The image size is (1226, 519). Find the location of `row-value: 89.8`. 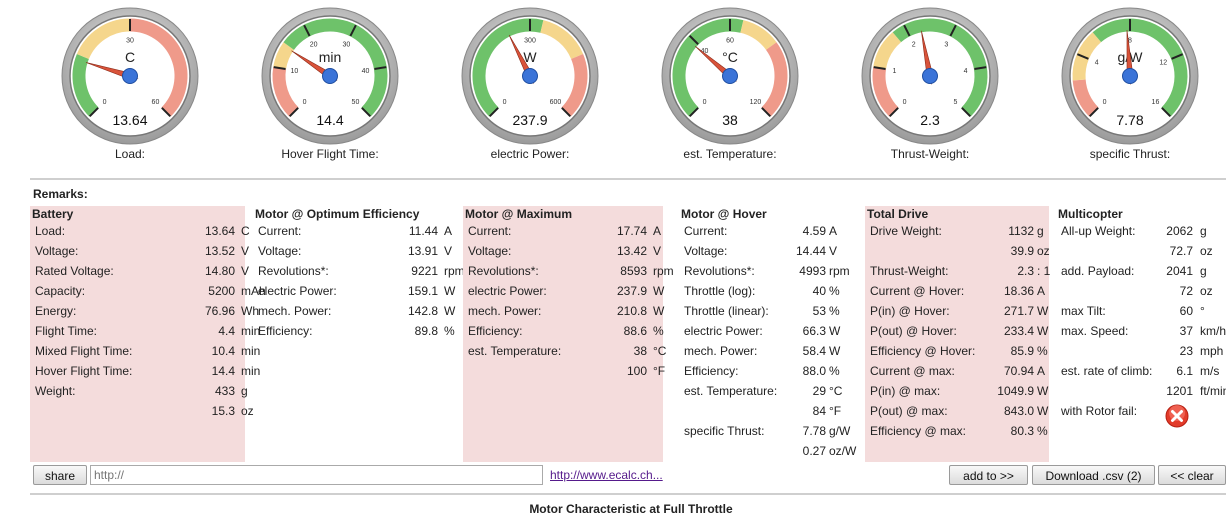

row-value: 89.8 is located at coordinates (426, 331).